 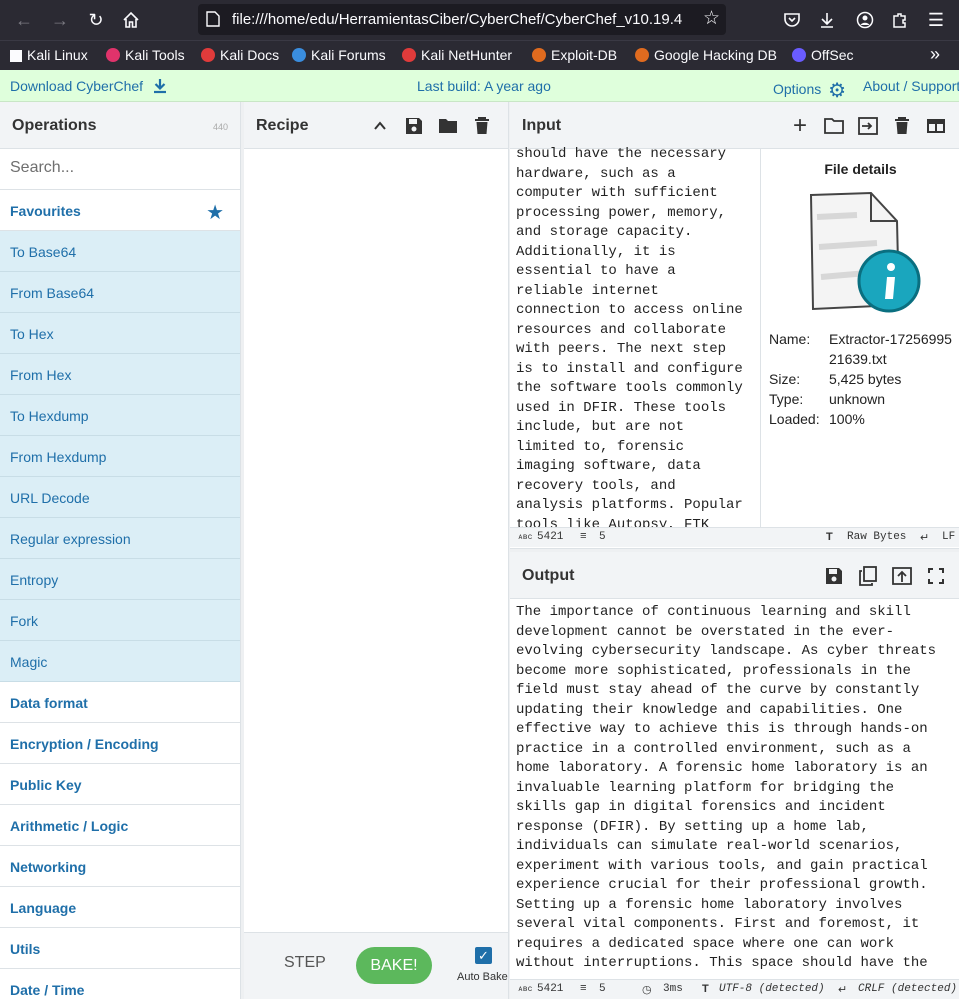 What do you see at coordinates (120, 538) in the screenshot?
I see `op-regular-expression: Regular expression` at bounding box center [120, 538].